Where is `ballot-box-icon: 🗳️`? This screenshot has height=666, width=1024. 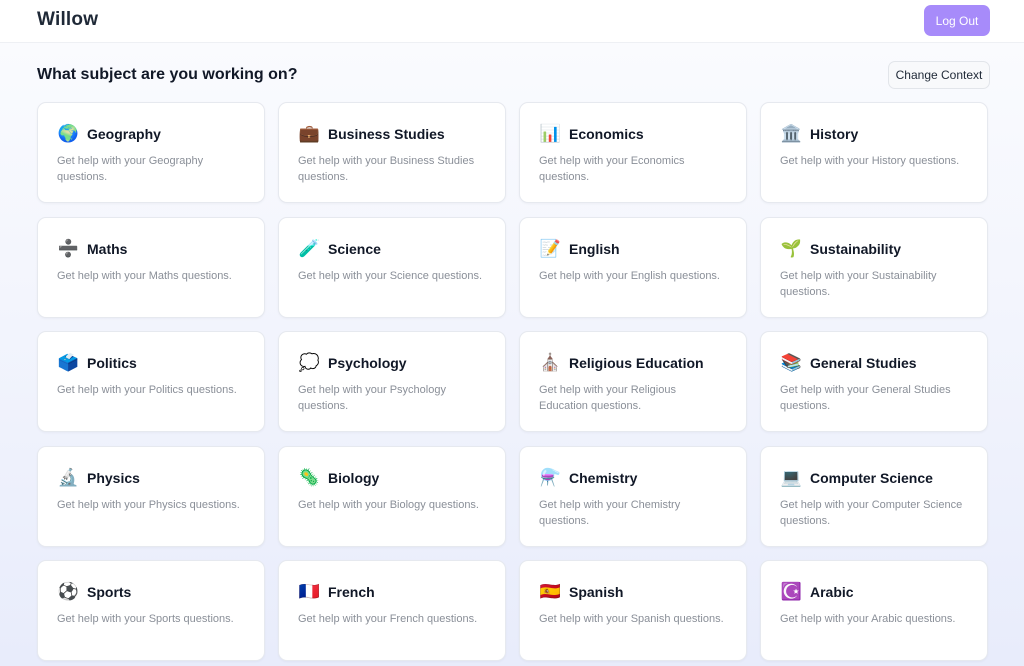 ballot-box-icon: 🗳️ is located at coordinates (68, 363).